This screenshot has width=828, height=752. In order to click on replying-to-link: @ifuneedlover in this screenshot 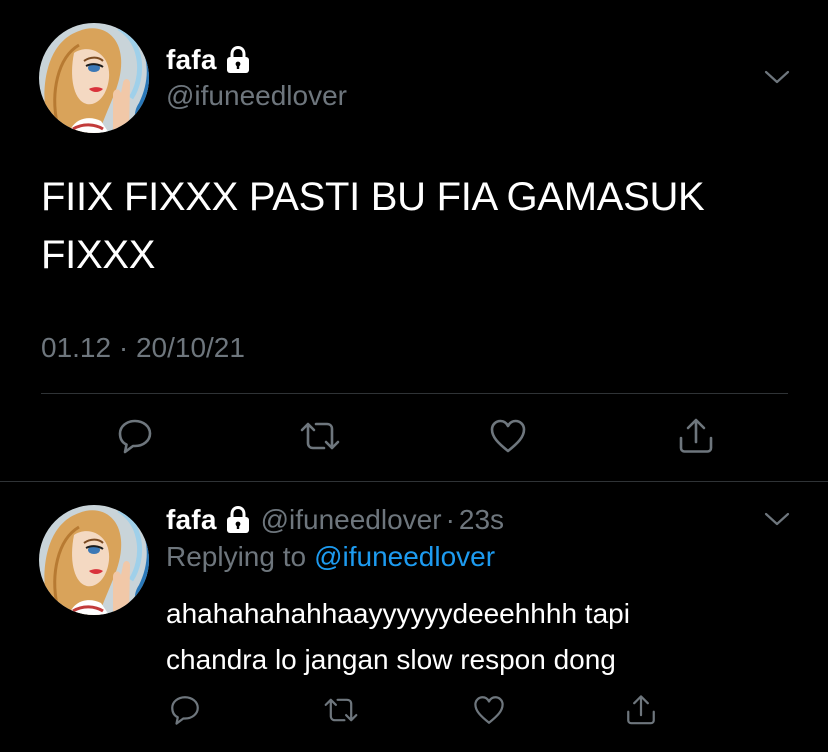, I will do `click(404, 556)`.